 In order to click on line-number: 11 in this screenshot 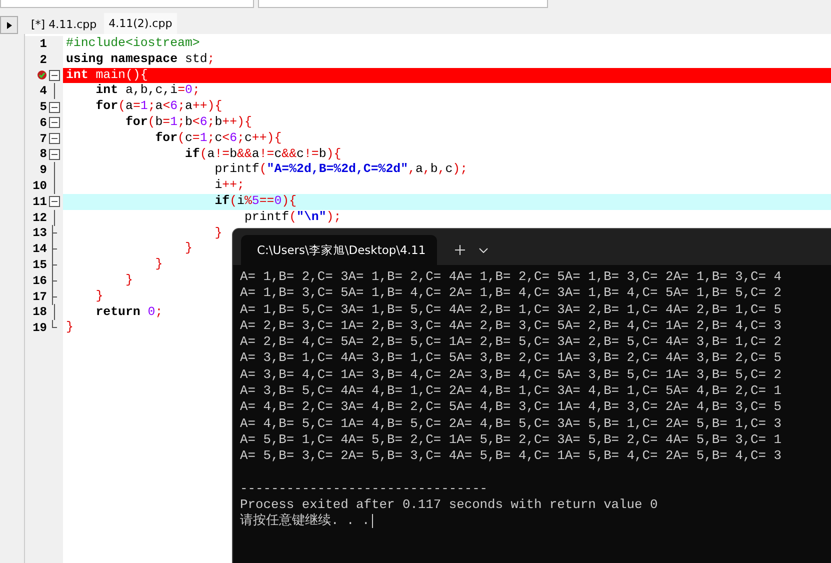, I will do `click(39, 201)`.